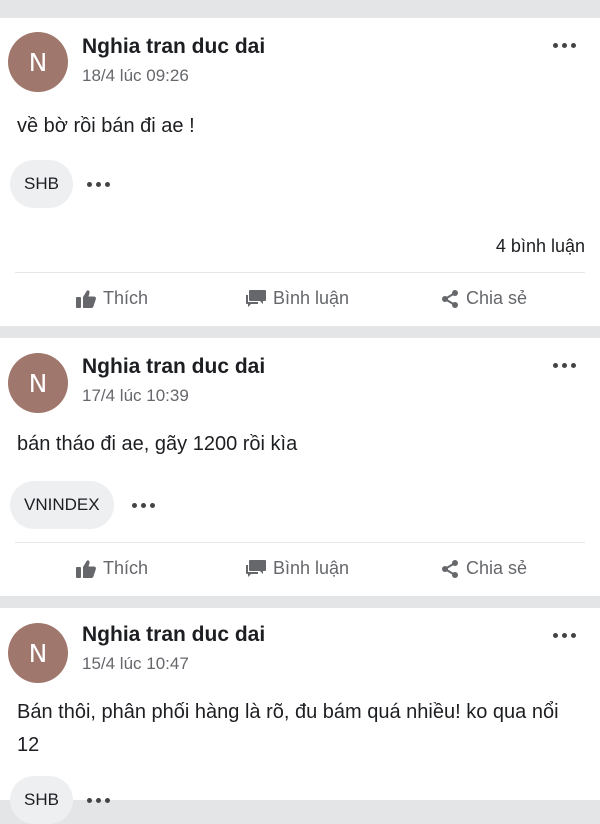 The width and height of the screenshot is (600, 824). What do you see at coordinates (135, 396) in the screenshot?
I see `post-timestamp: 17/4 lúc 10:39` at bounding box center [135, 396].